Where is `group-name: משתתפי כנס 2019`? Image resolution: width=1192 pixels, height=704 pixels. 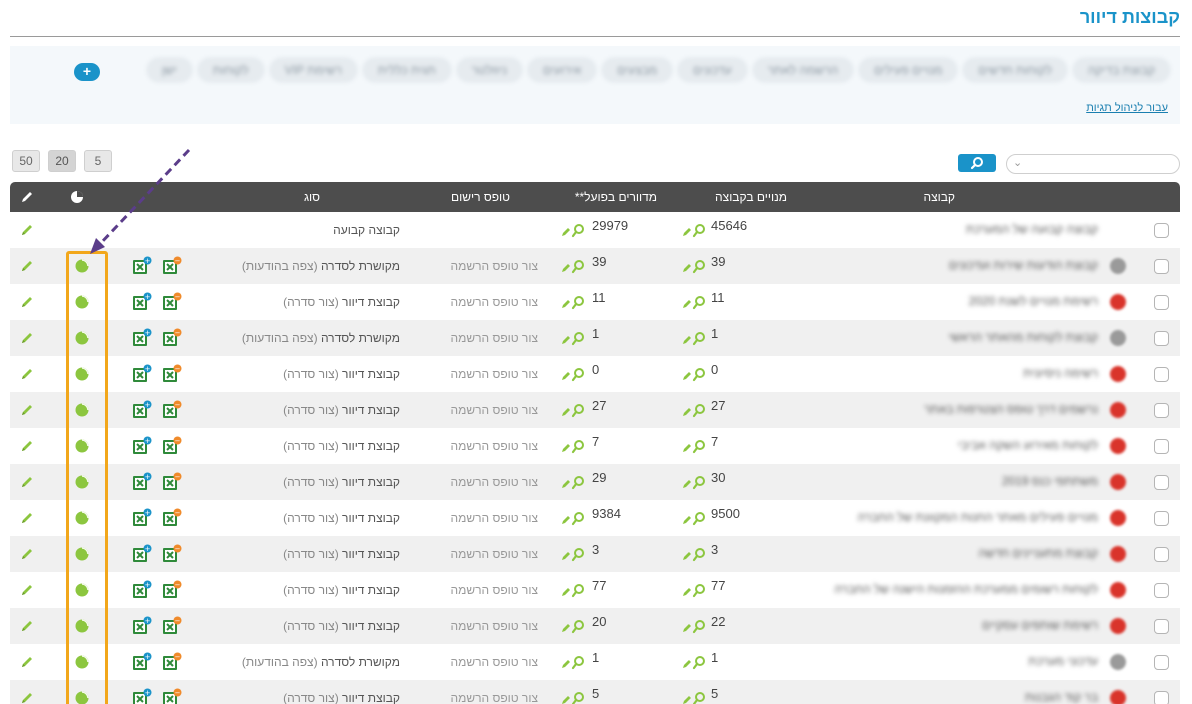 group-name: משתתפי כנס 2019 is located at coordinates (1050, 481).